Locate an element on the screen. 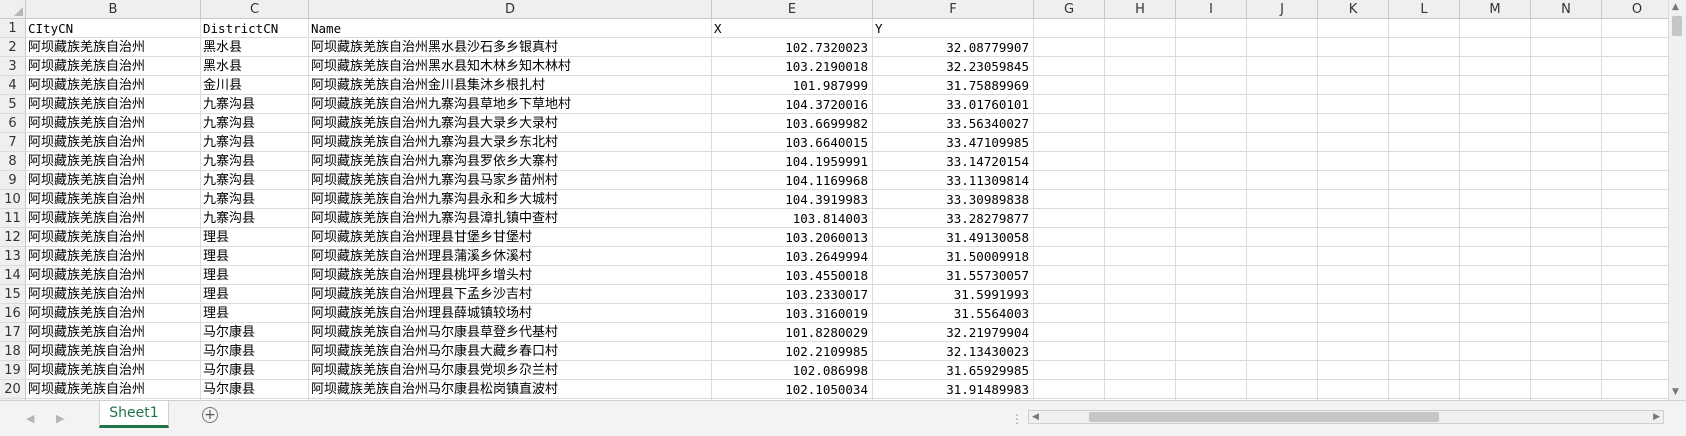 The image size is (1686, 436). name-cell: 阿坝藏族羌族自治州金川县集沐乡根扎村 is located at coordinates (510, 85).